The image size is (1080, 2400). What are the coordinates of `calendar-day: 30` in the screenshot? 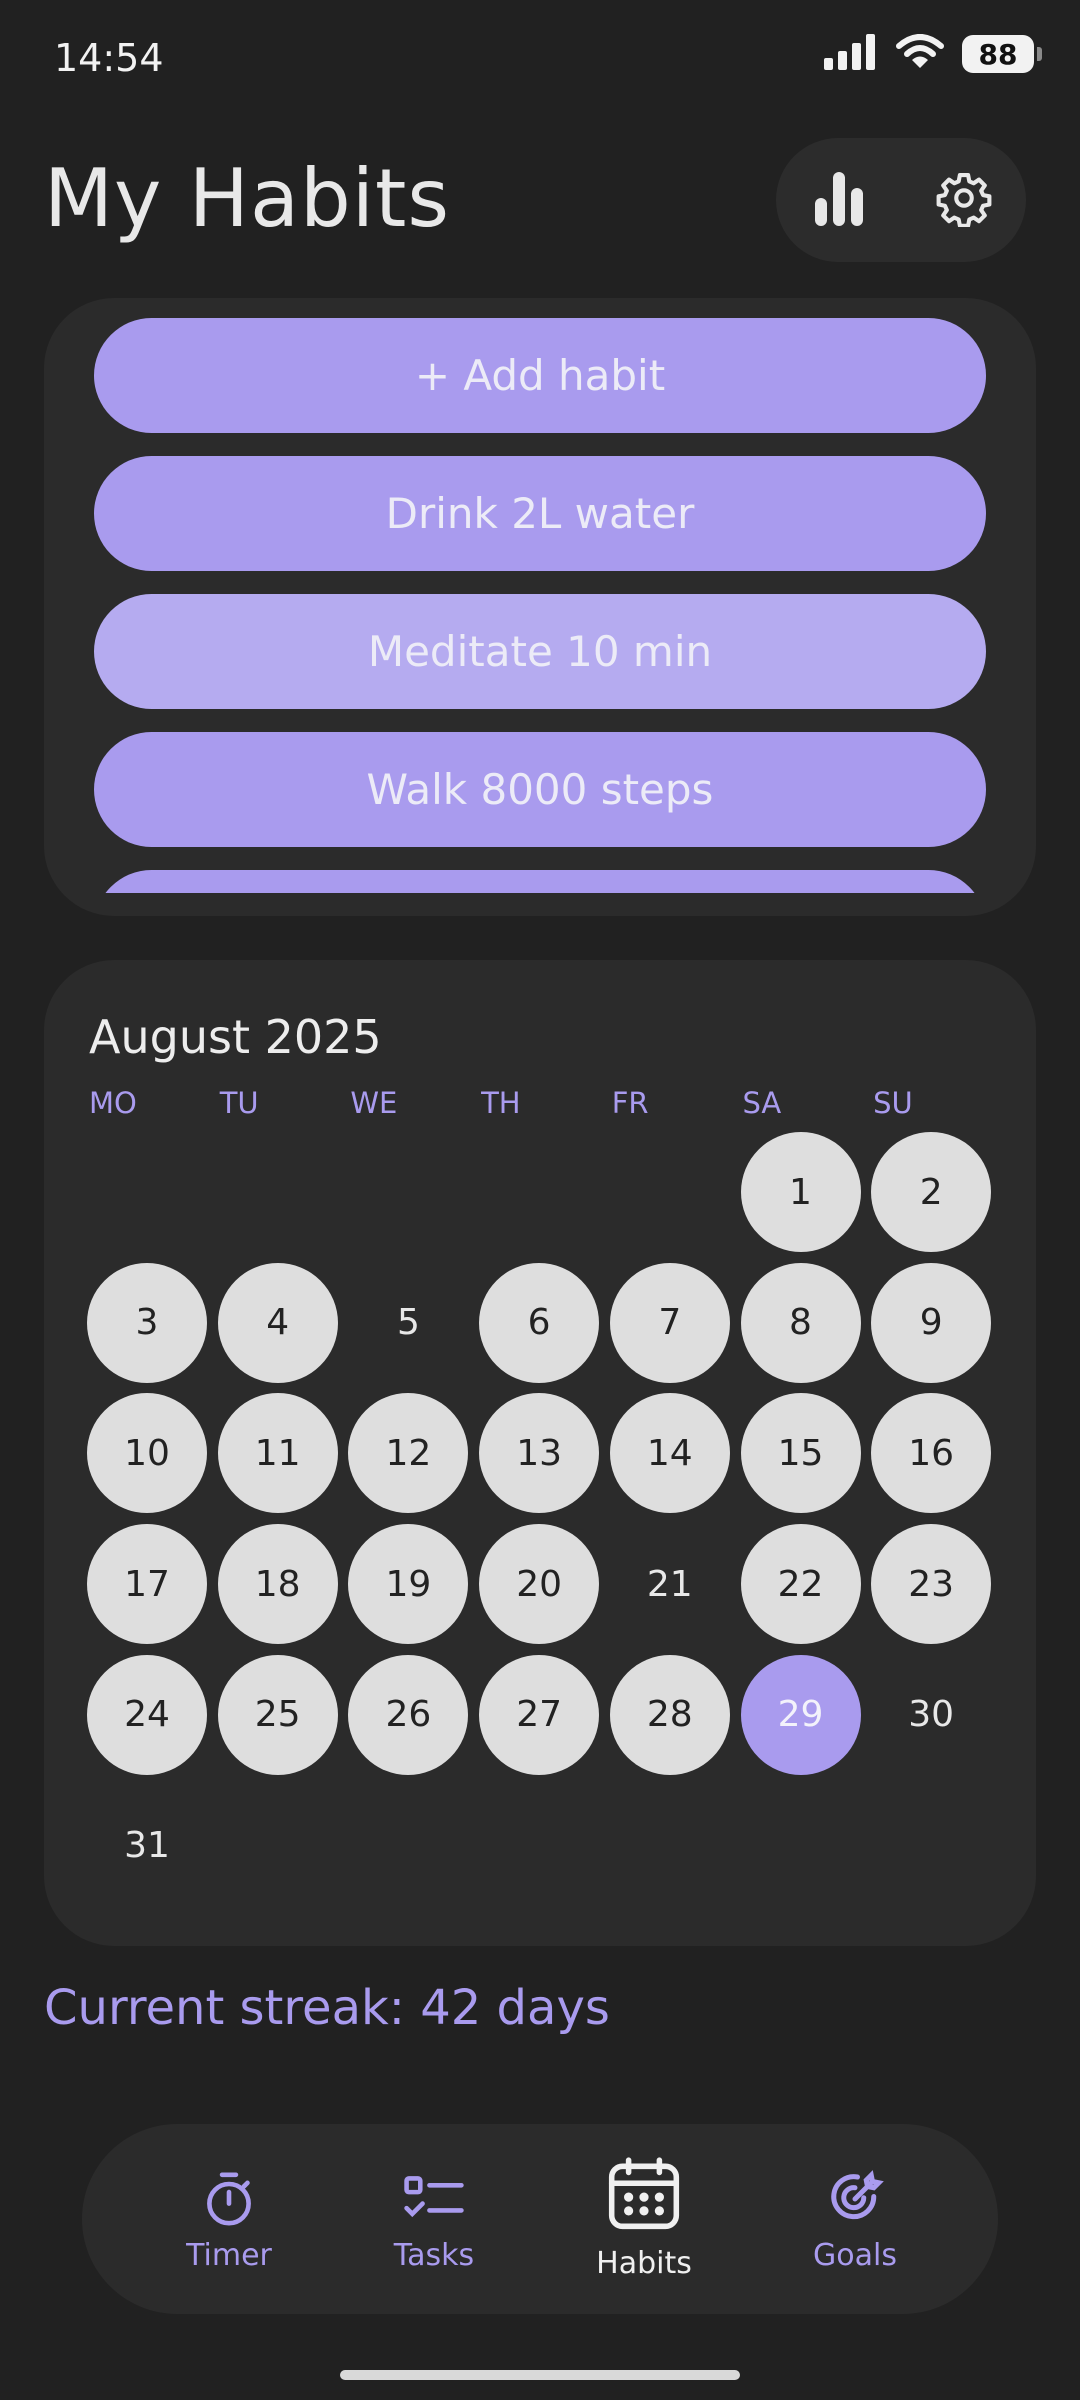 It's located at (931, 1715).